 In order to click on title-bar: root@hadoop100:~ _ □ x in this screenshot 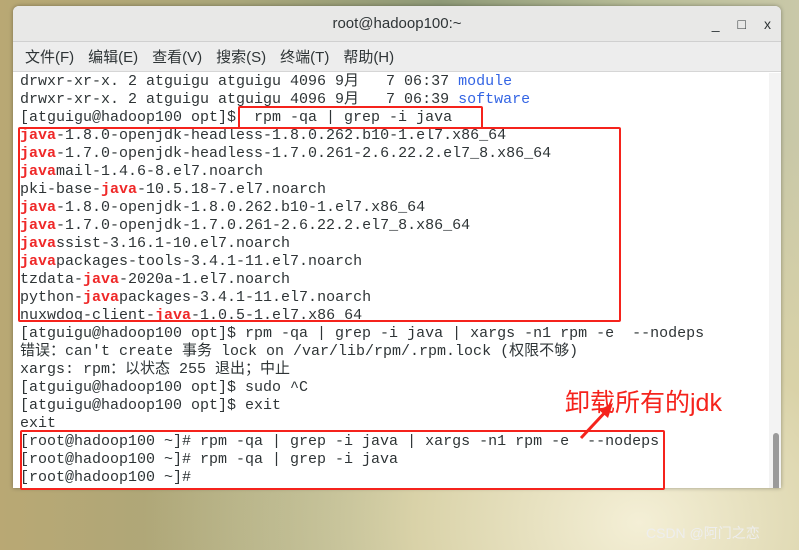, I will do `click(397, 24)`.